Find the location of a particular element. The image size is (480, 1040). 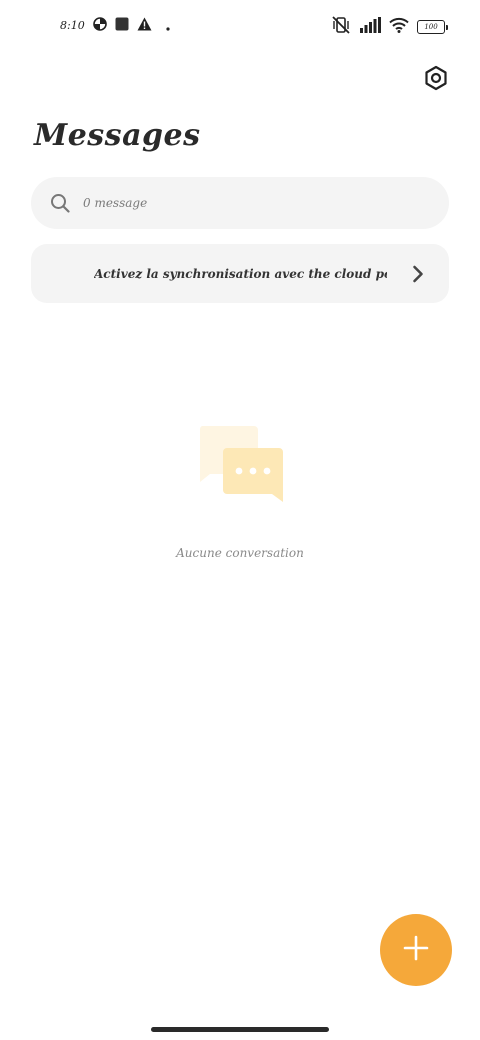

status-left-group: 8:10 is located at coordinates (115, 25).